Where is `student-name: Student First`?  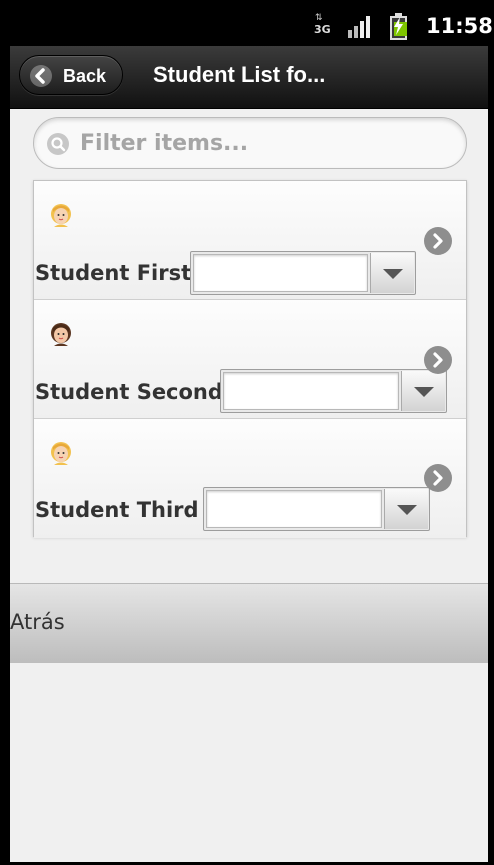 student-name: Student First is located at coordinates (113, 273).